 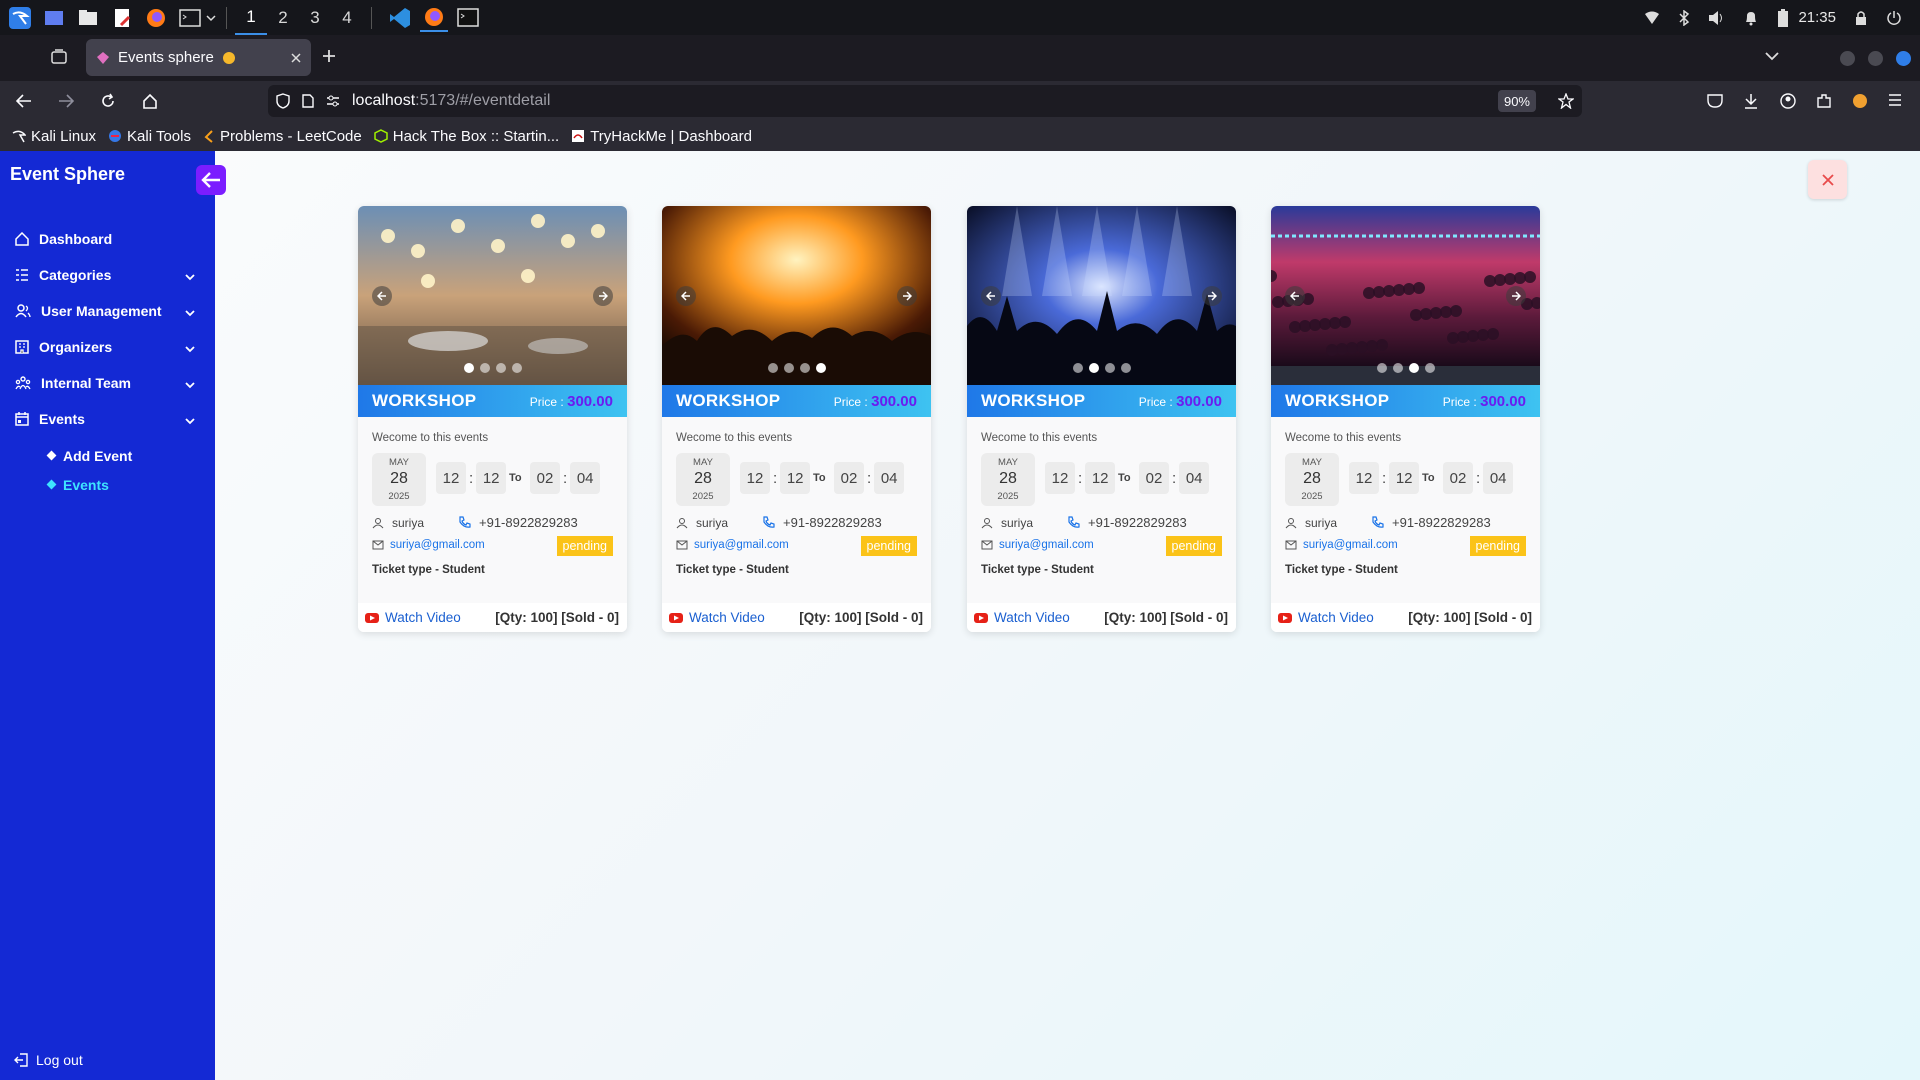 What do you see at coordinates (1516, 101) in the screenshot?
I see `zoom-level: 90%` at bounding box center [1516, 101].